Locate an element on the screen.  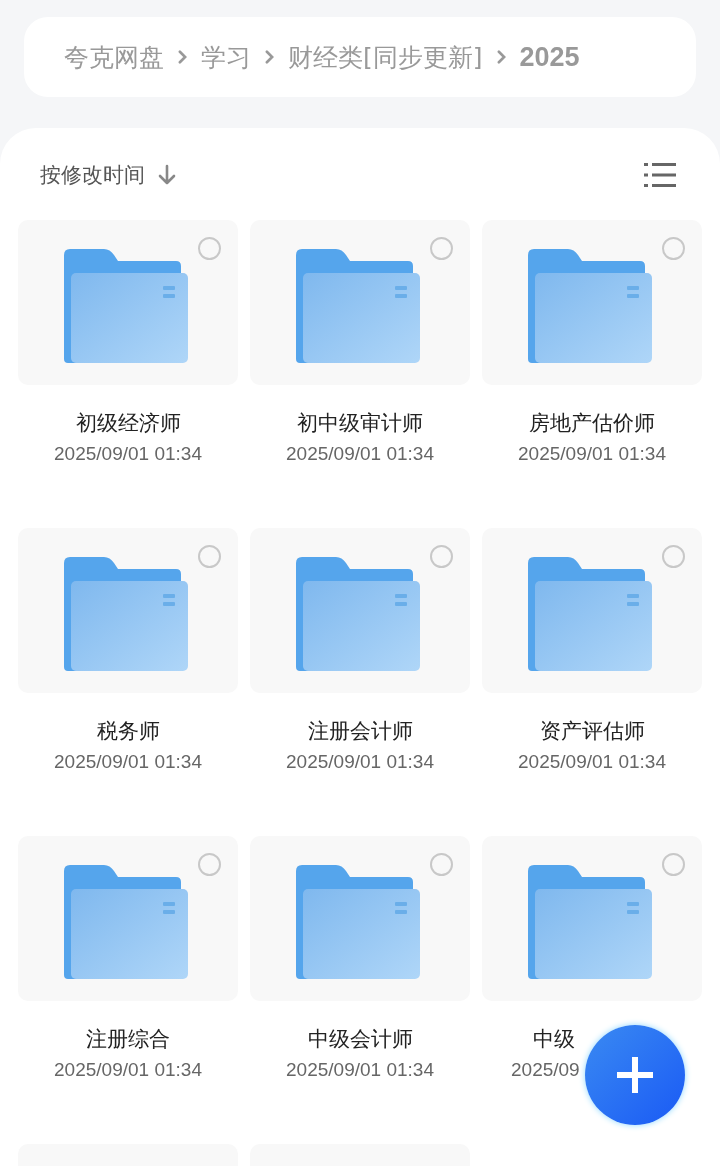
breadcrumb-item: 学习 is located at coordinates (226, 57).